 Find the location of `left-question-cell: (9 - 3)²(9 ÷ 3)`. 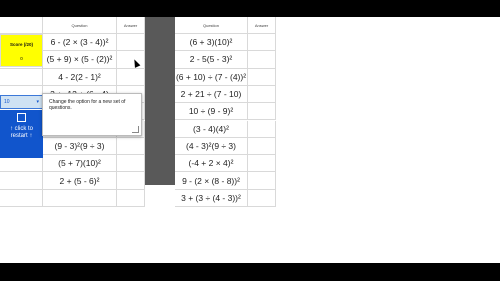

left-question-cell: (9 - 3)²(9 ÷ 3) is located at coordinates (80, 146).